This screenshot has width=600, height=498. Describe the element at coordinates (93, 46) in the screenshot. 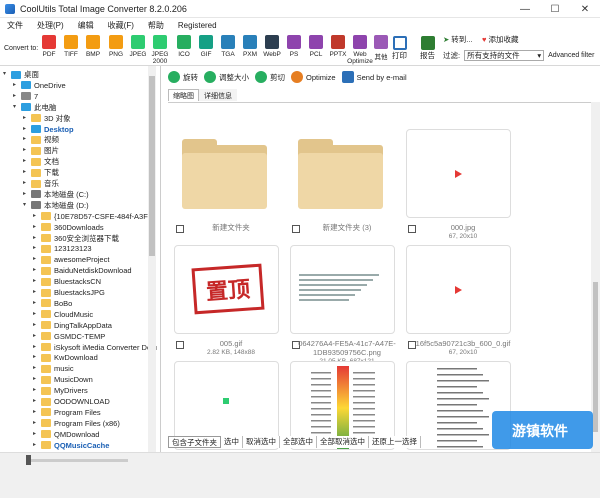

I see `format-bmp-button: BMP` at that location.